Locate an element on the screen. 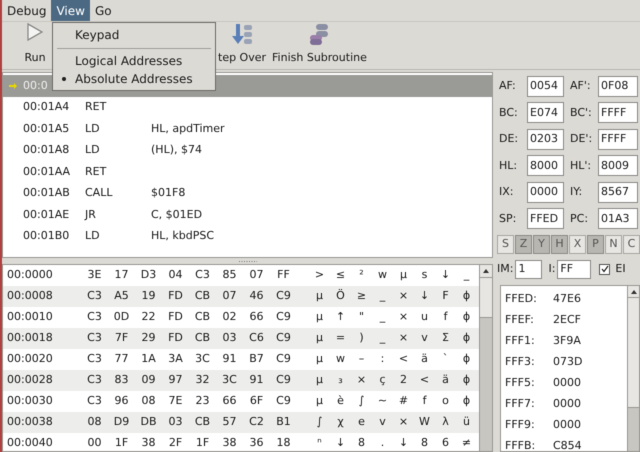  im-label: IM: is located at coordinates (505, 268).